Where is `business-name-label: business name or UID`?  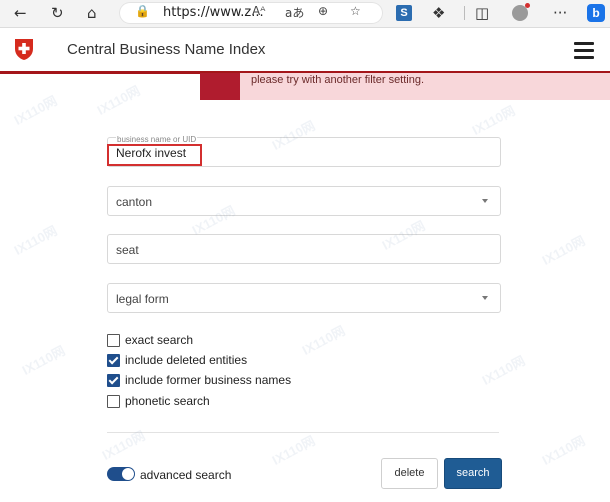
business-name-label: business name or UID is located at coordinates (157, 139).